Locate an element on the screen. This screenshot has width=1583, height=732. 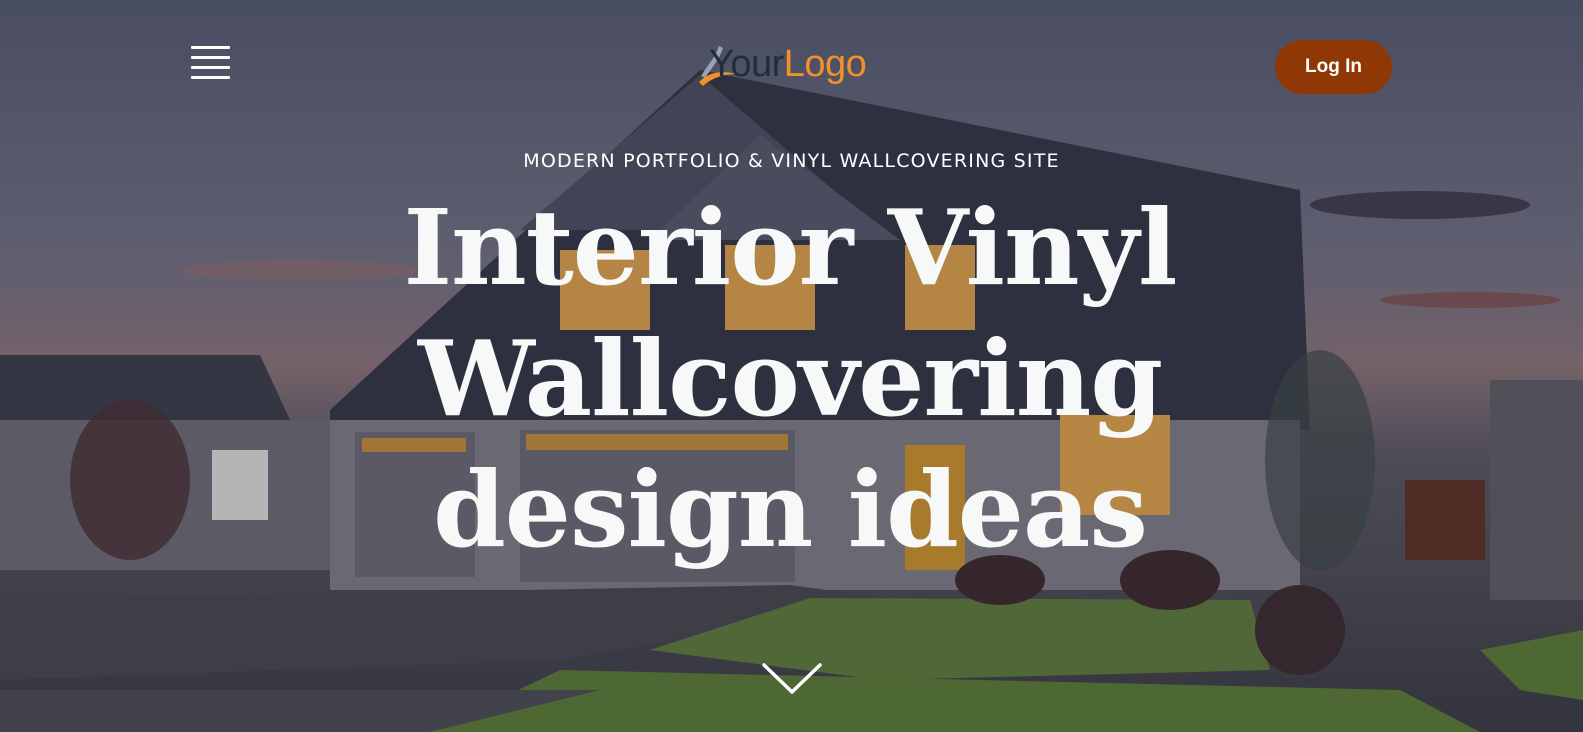
logo-text-your: Your is located at coordinates (746, 64).